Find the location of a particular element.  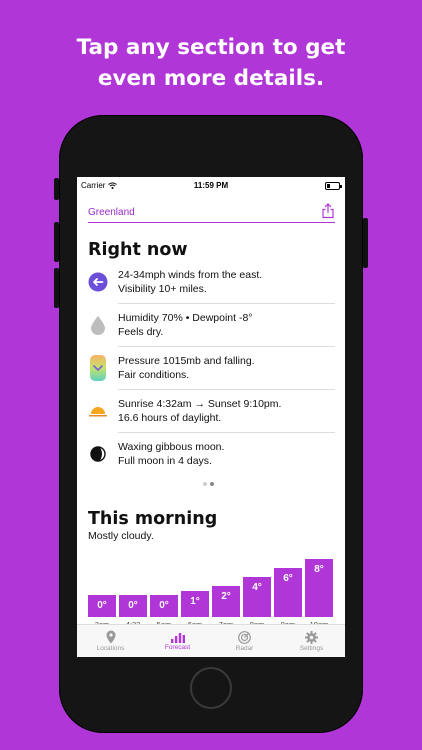

sunrise-icon is located at coordinates (98, 411).